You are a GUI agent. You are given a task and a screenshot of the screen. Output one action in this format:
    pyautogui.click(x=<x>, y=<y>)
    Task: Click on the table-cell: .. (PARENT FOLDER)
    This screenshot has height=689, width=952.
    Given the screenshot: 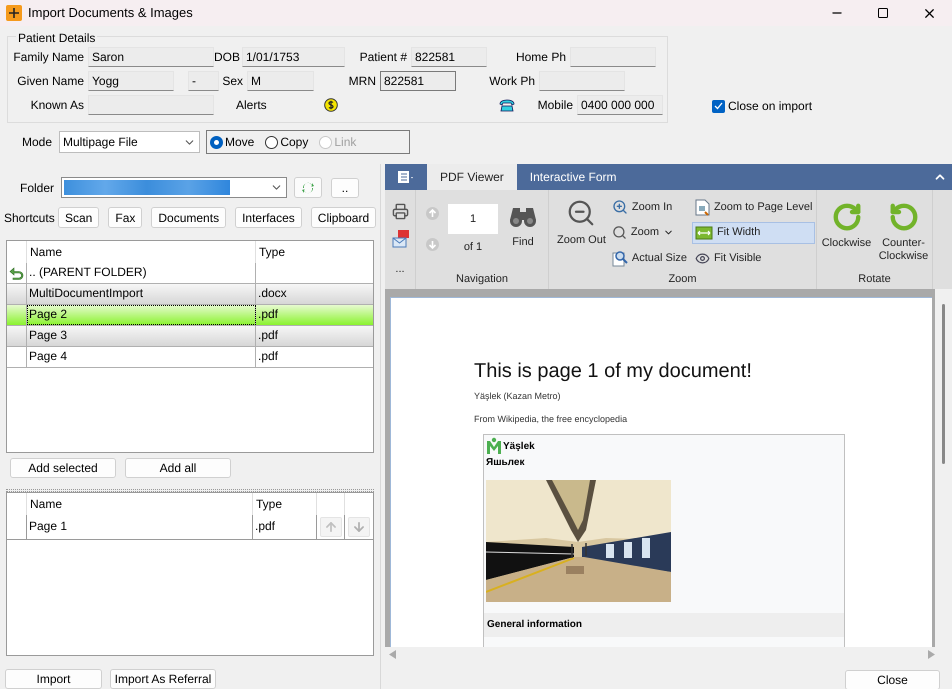 What is the action you would take?
    pyautogui.click(x=141, y=273)
    